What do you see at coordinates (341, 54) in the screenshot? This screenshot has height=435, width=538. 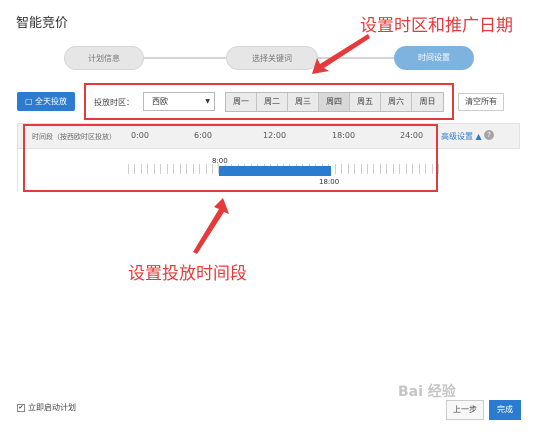 I see `annotation-arrow-top-icon` at bounding box center [341, 54].